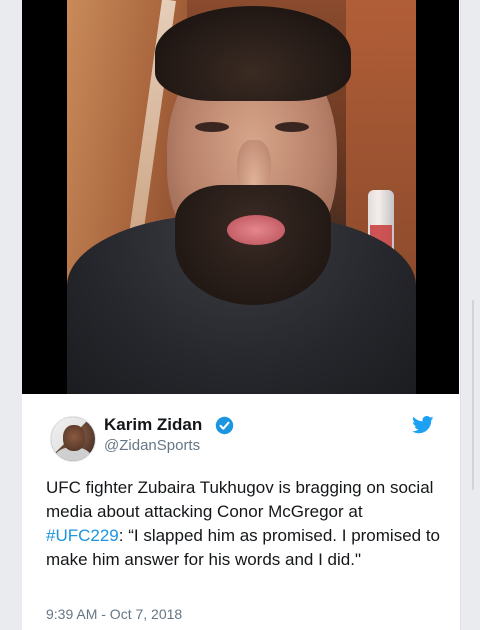  What do you see at coordinates (473, 395) in the screenshot?
I see `scrollbar` at bounding box center [473, 395].